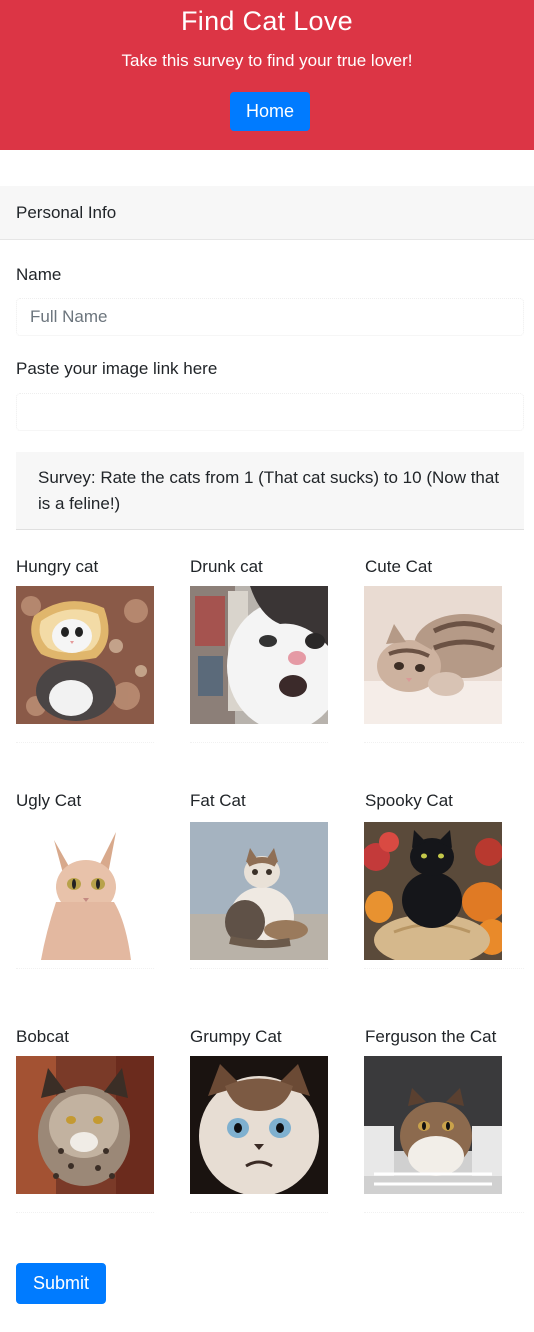  Describe the element at coordinates (270, 317) in the screenshot. I see `name-input` at that location.